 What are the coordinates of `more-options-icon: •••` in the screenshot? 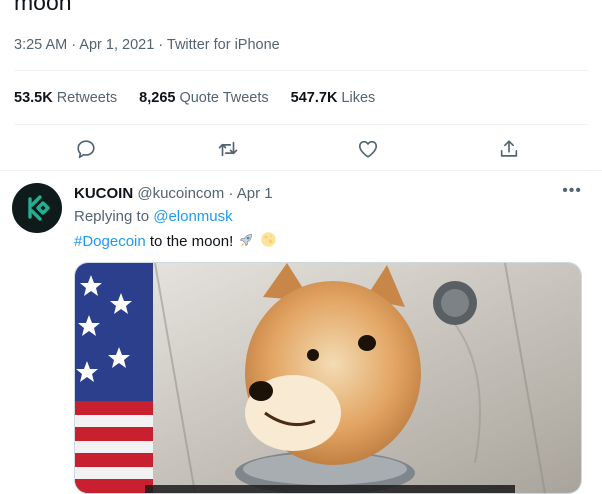 It's located at (572, 191).